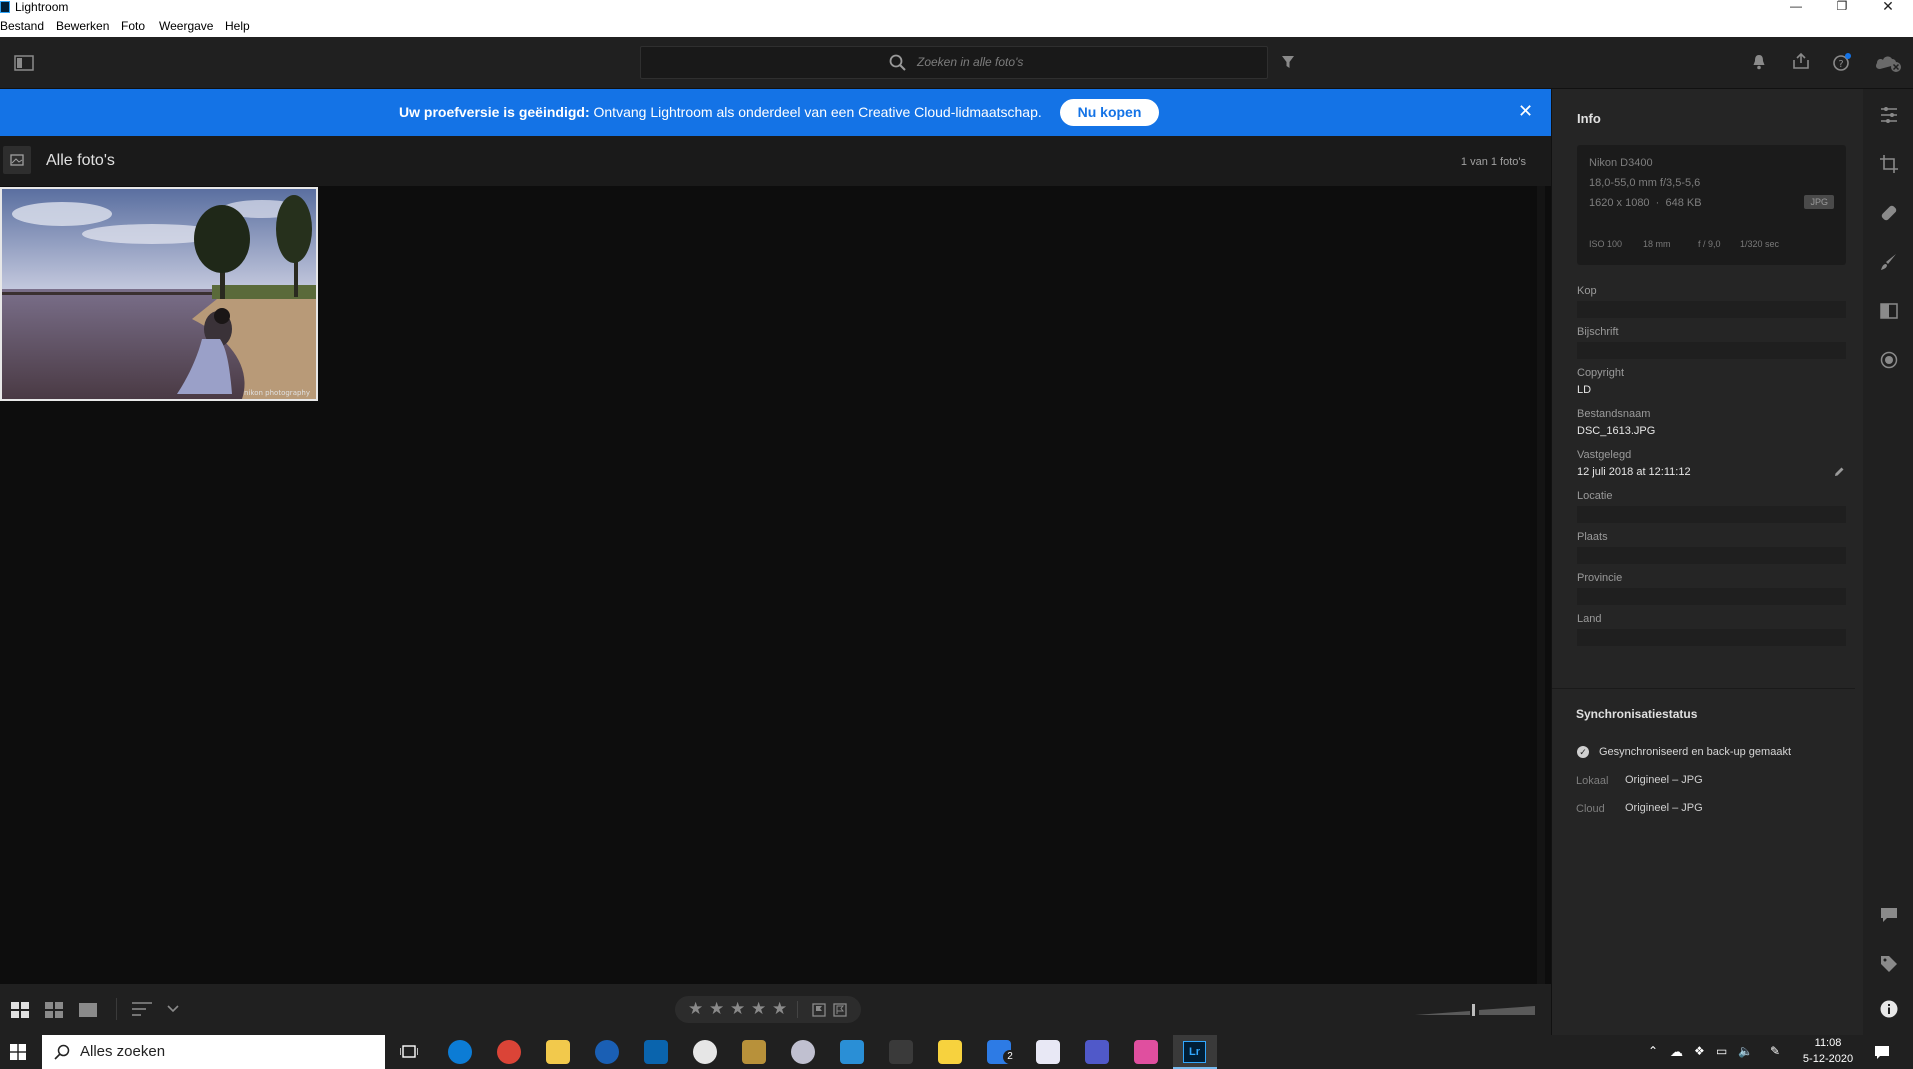 The image size is (1913, 1069). What do you see at coordinates (1801, 61) in the screenshot?
I see `share-icon` at bounding box center [1801, 61].